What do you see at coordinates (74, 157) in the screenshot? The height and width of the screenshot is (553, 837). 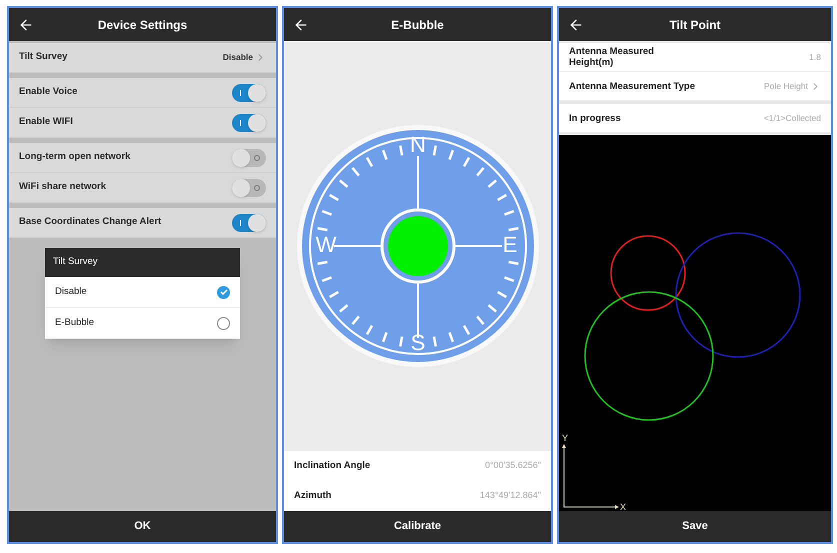 I see `setting-label: Long-term open network` at bounding box center [74, 157].